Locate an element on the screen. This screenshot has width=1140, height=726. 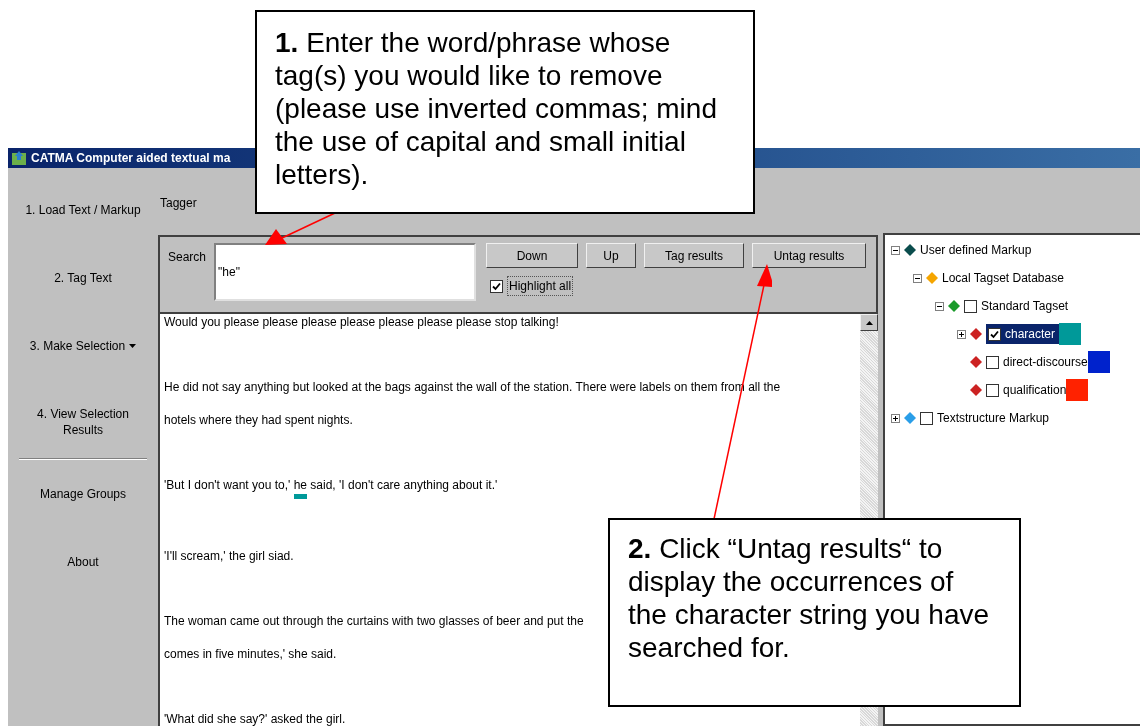
callout-text: 1. Enter the word/phrase whose tag(s) you would like to remove (please use inverted commas; mind the use of capital and small initial letters). is located at coordinates (496, 108).